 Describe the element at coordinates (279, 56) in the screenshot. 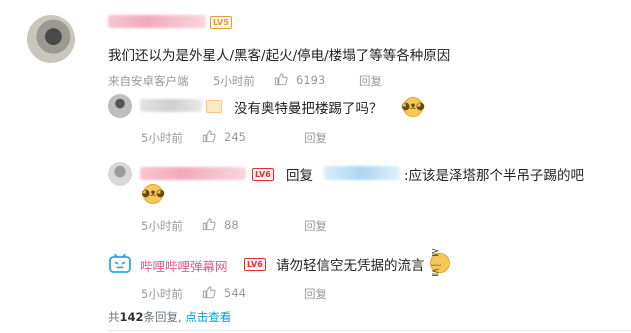

I see `comment-text: 我们还以为是外星人/黑客/起火/停电/楼塌了等等各种原因` at that location.